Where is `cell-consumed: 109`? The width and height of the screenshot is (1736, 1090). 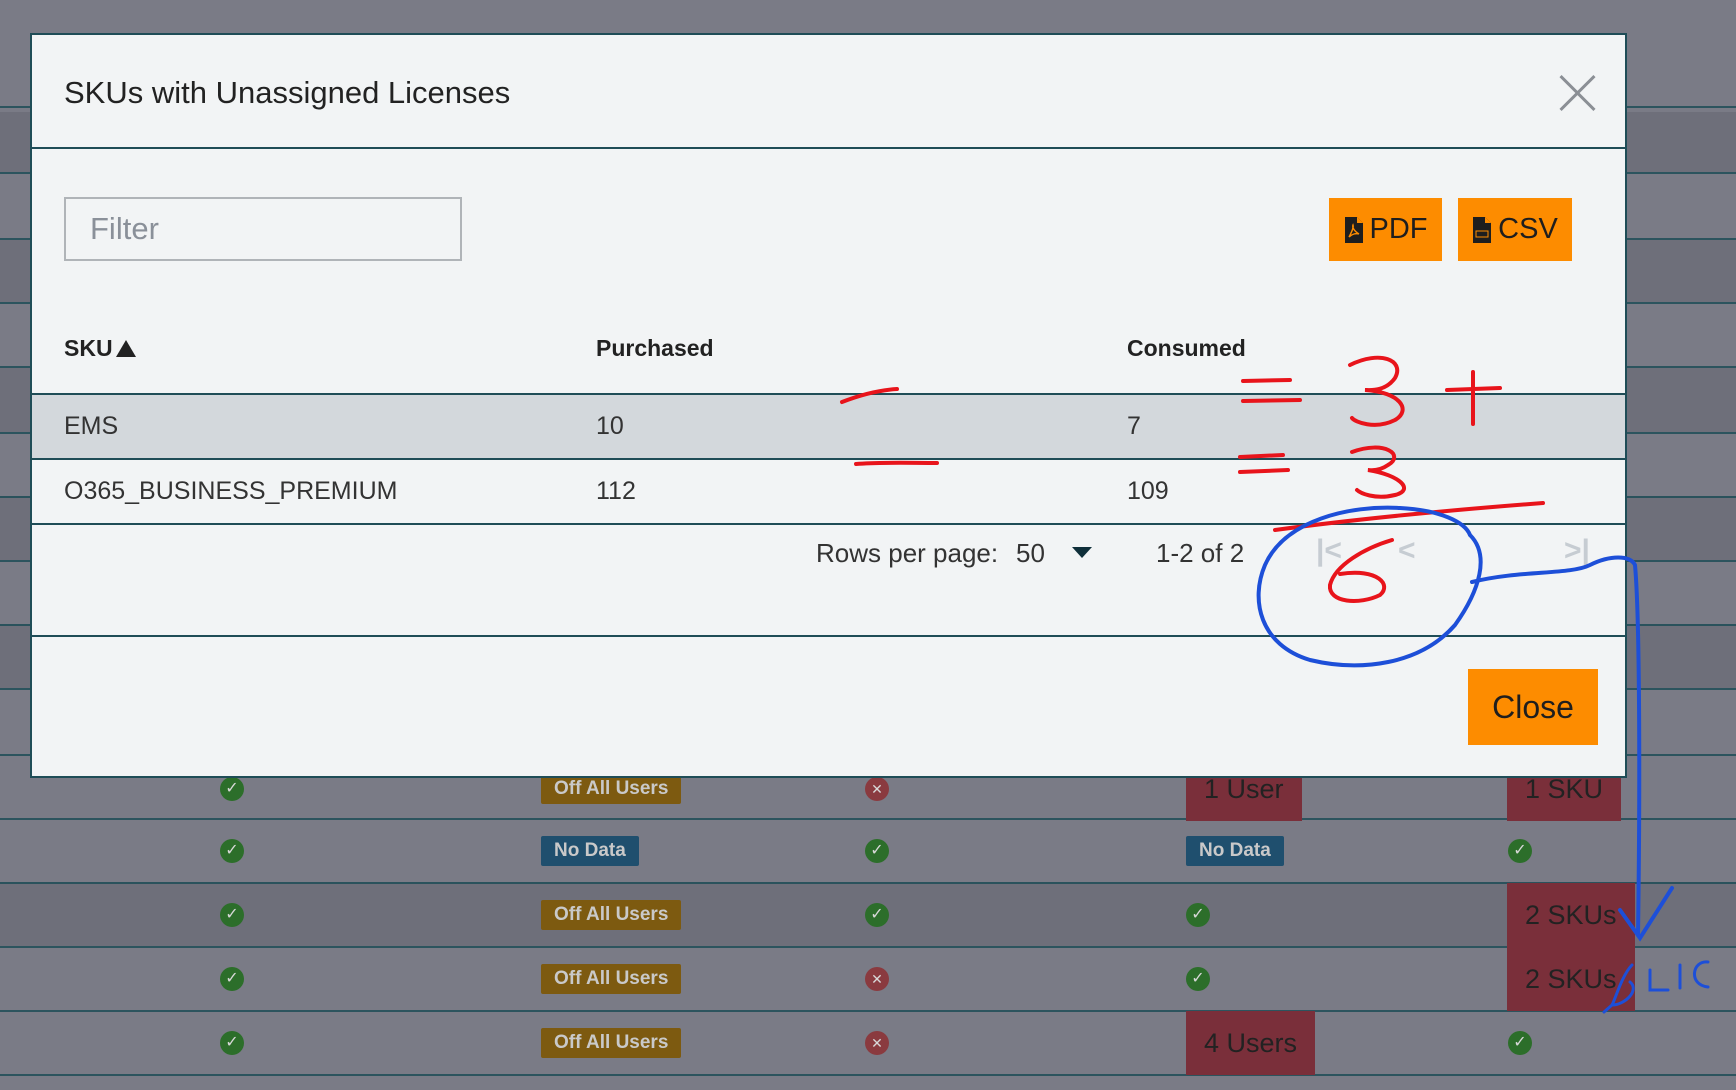 cell-consumed: 109 is located at coordinates (1148, 491).